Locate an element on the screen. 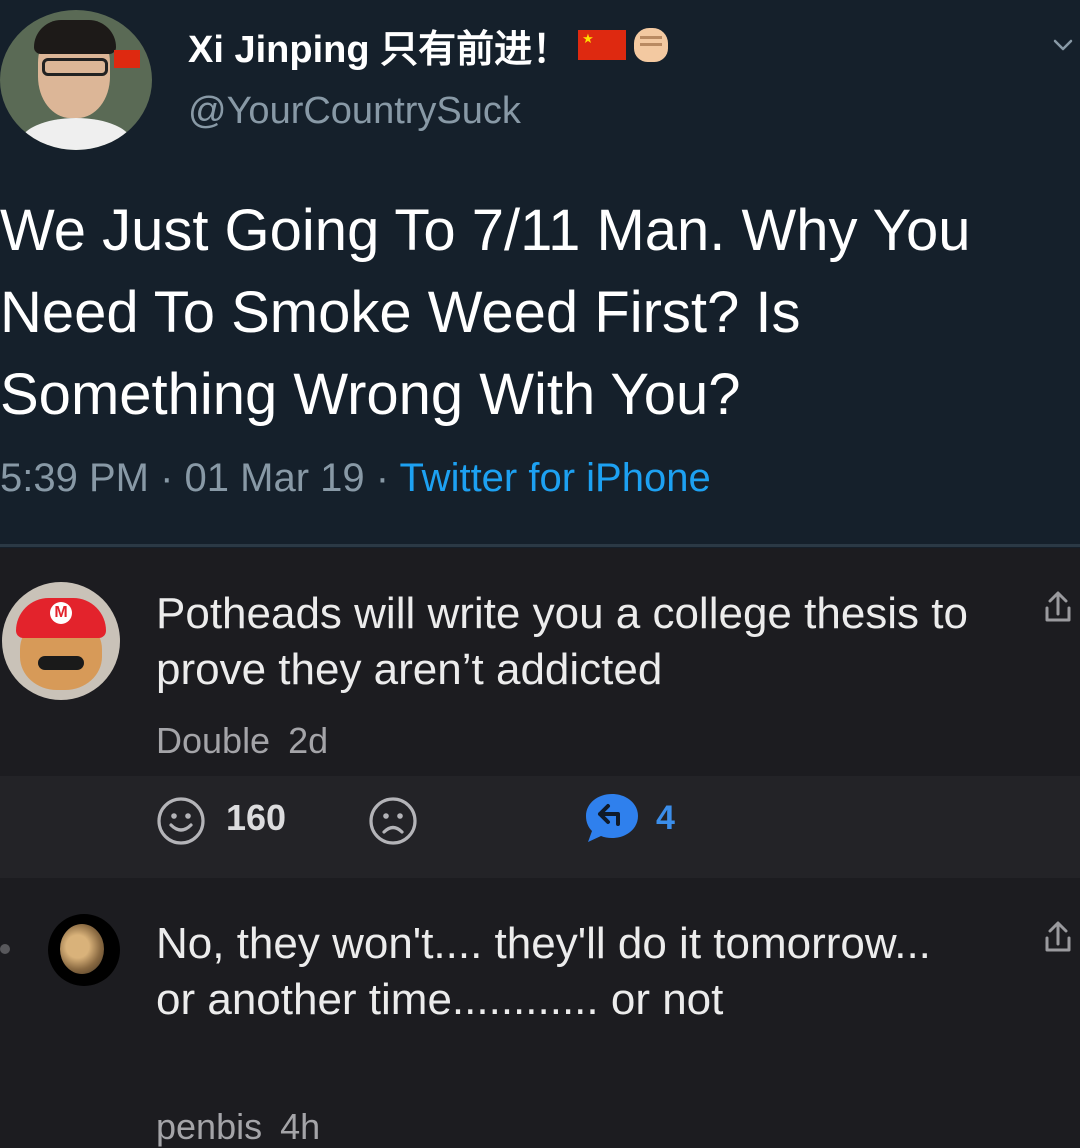  tweet-author-name: Xi Jinping 只有前进！ is located at coordinates (428, 45).